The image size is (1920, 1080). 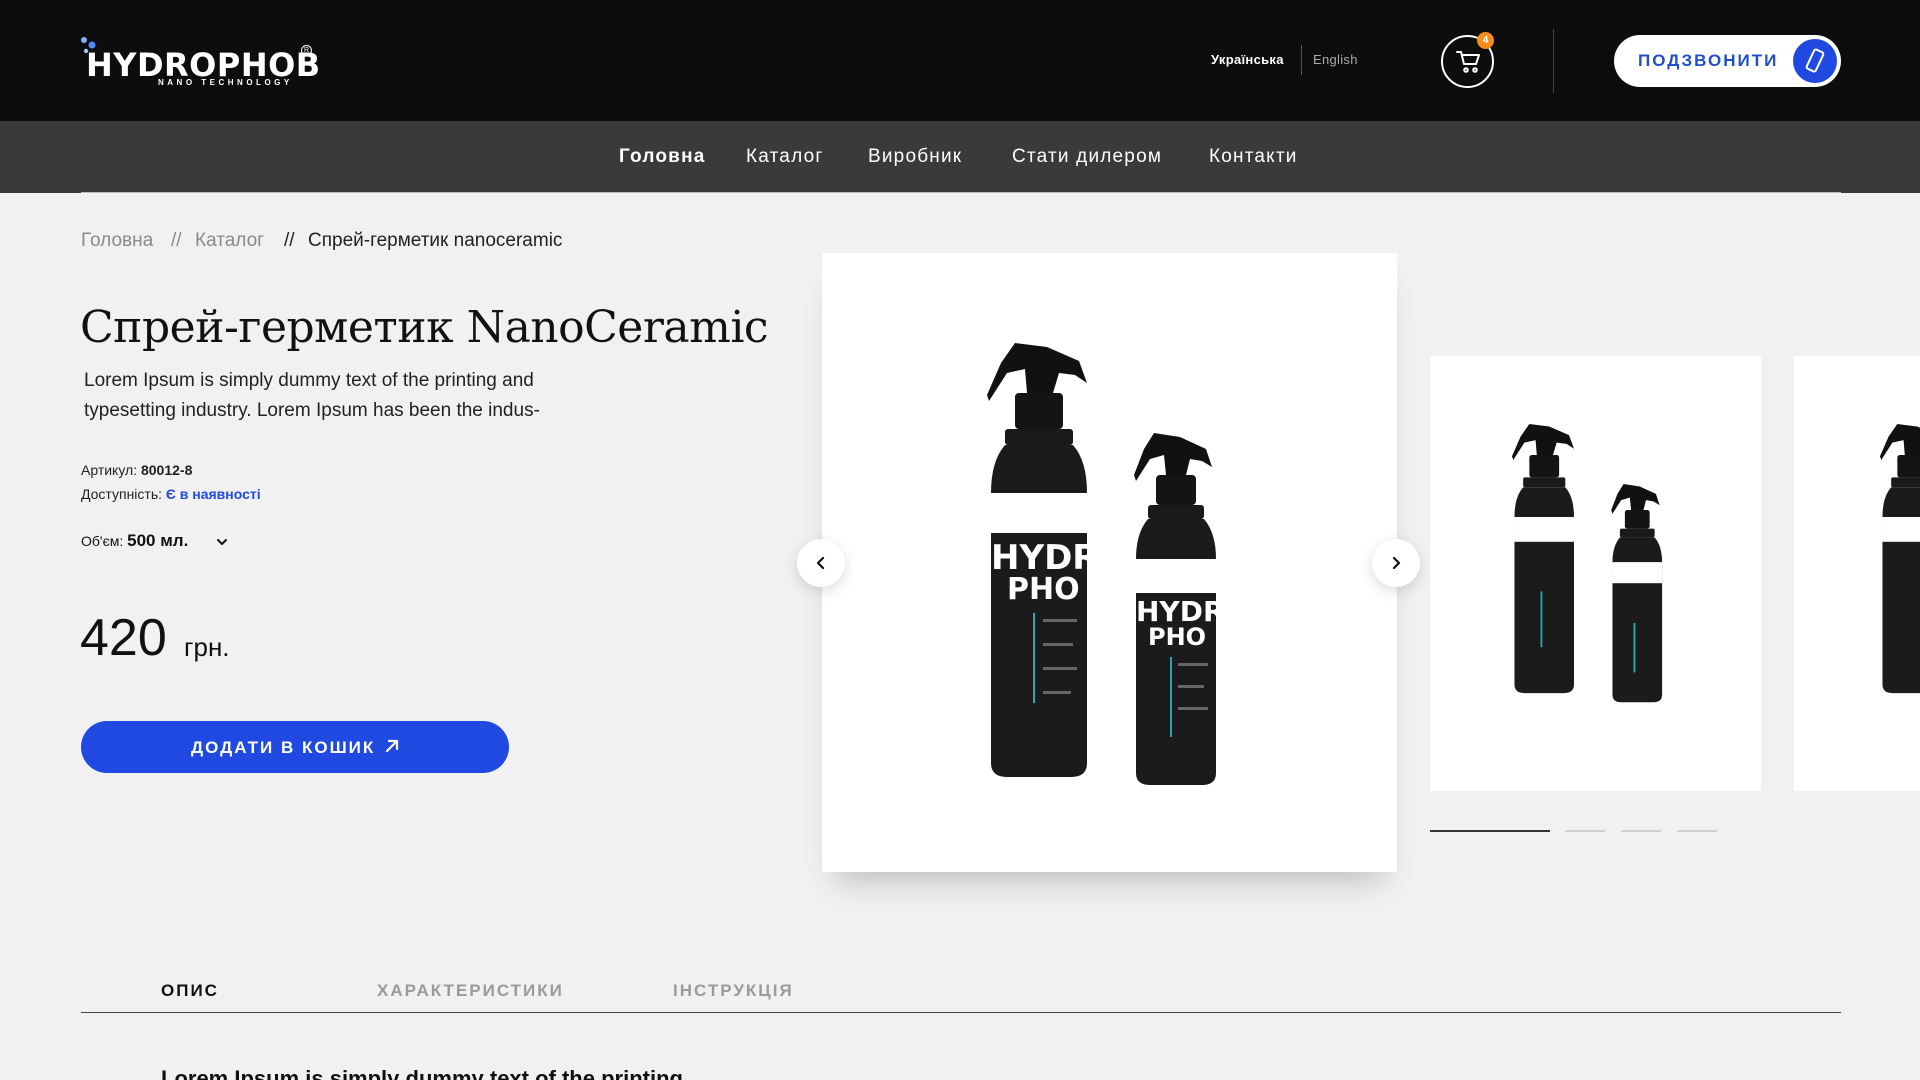 I want to click on nav-item-contacts: Контакти, so click(x=1253, y=157).